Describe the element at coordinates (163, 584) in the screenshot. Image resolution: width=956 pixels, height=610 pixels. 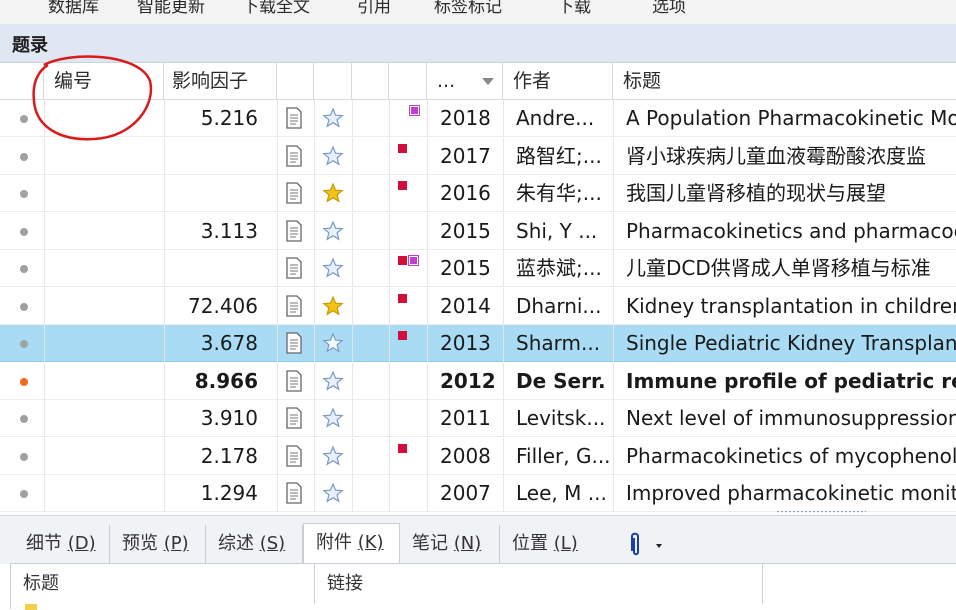
I see `detail-header-title: 标题` at that location.